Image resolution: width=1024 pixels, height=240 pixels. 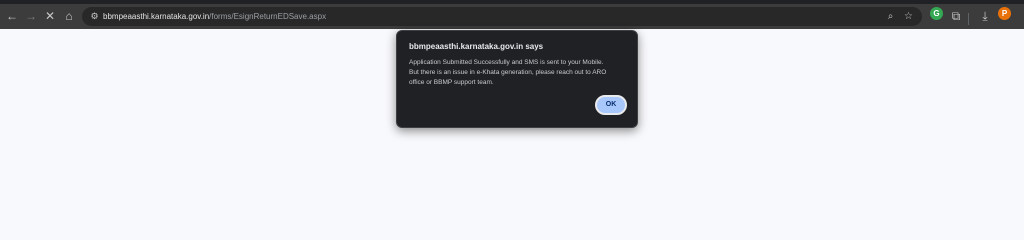 What do you see at coordinates (611, 105) in the screenshot?
I see `ok-button: OK` at bounding box center [611, 105].